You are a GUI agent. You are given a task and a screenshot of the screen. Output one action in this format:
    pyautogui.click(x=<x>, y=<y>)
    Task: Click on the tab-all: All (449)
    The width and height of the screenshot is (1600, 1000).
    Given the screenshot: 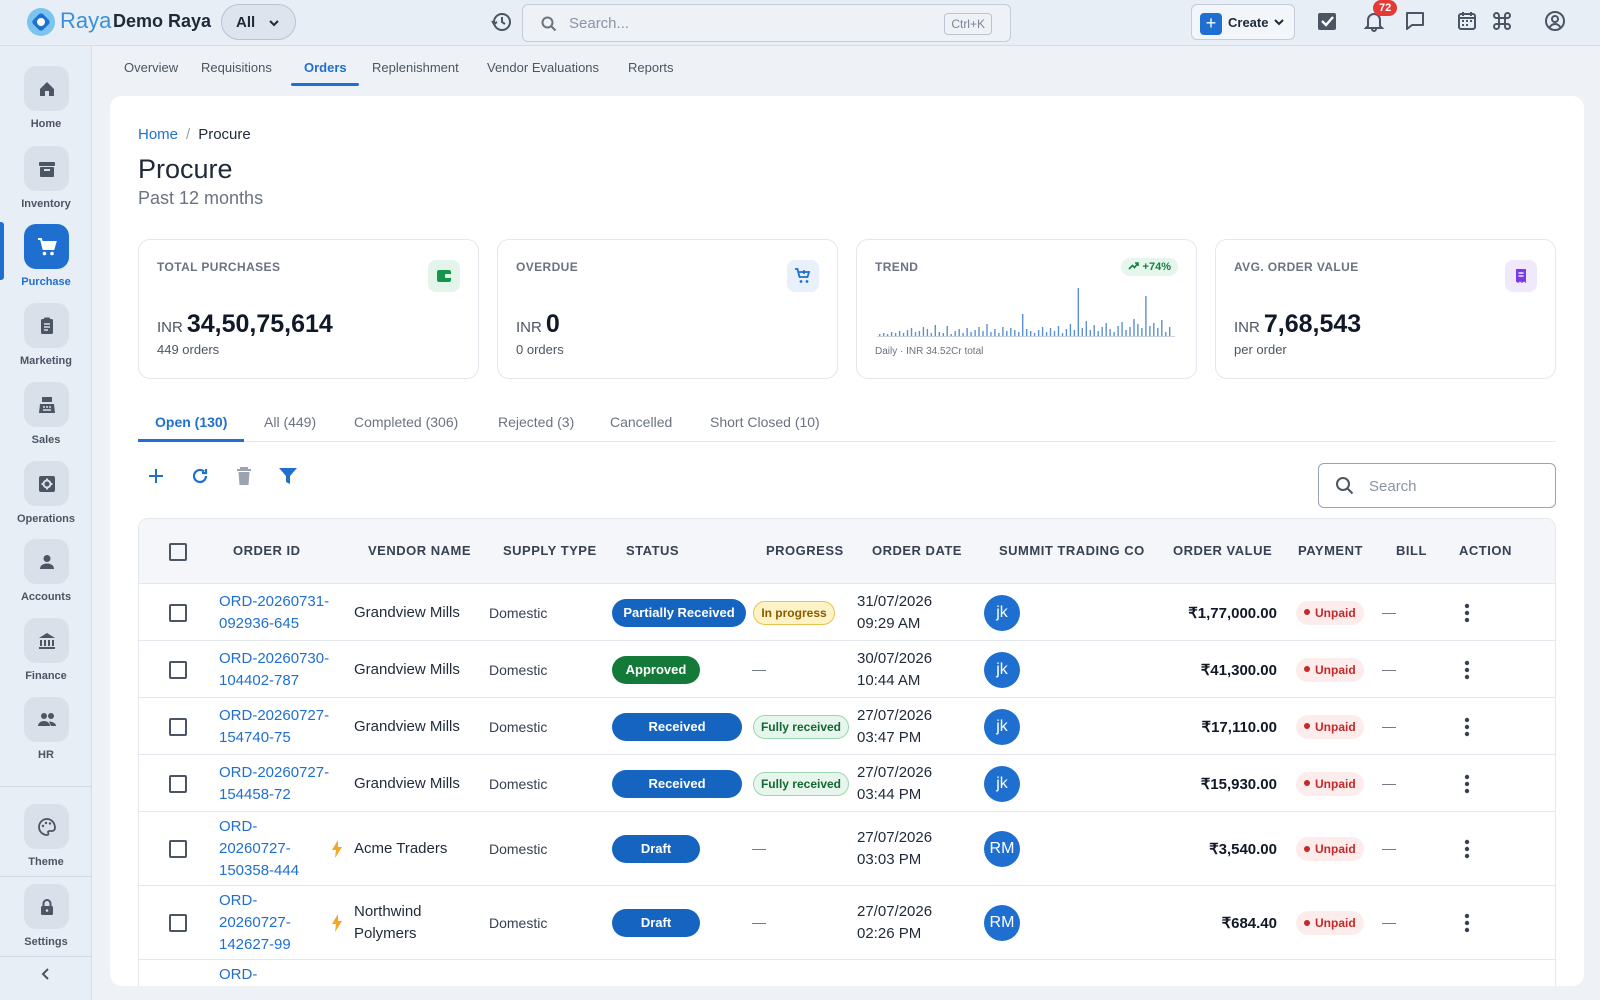 What is the action you would take?
    pyautogui.click(x=290, y=422)
    